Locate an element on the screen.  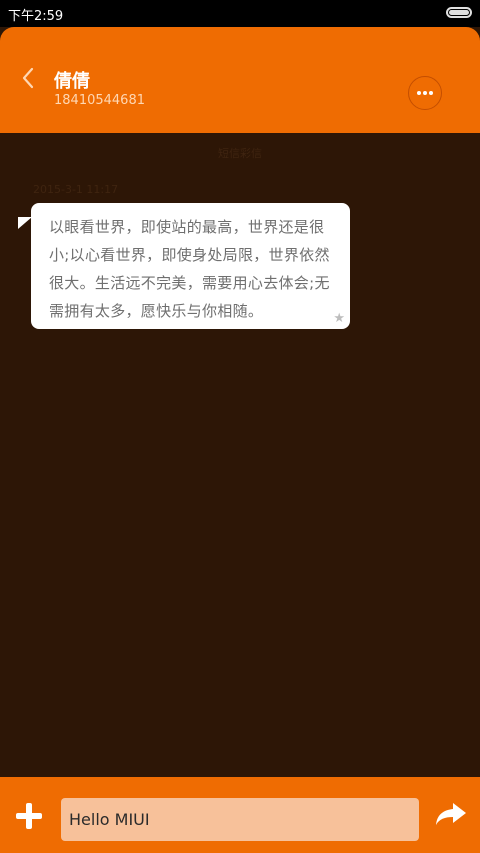
conversation-header: 倩倩 18410544681 is located at coordinates (240, 80).